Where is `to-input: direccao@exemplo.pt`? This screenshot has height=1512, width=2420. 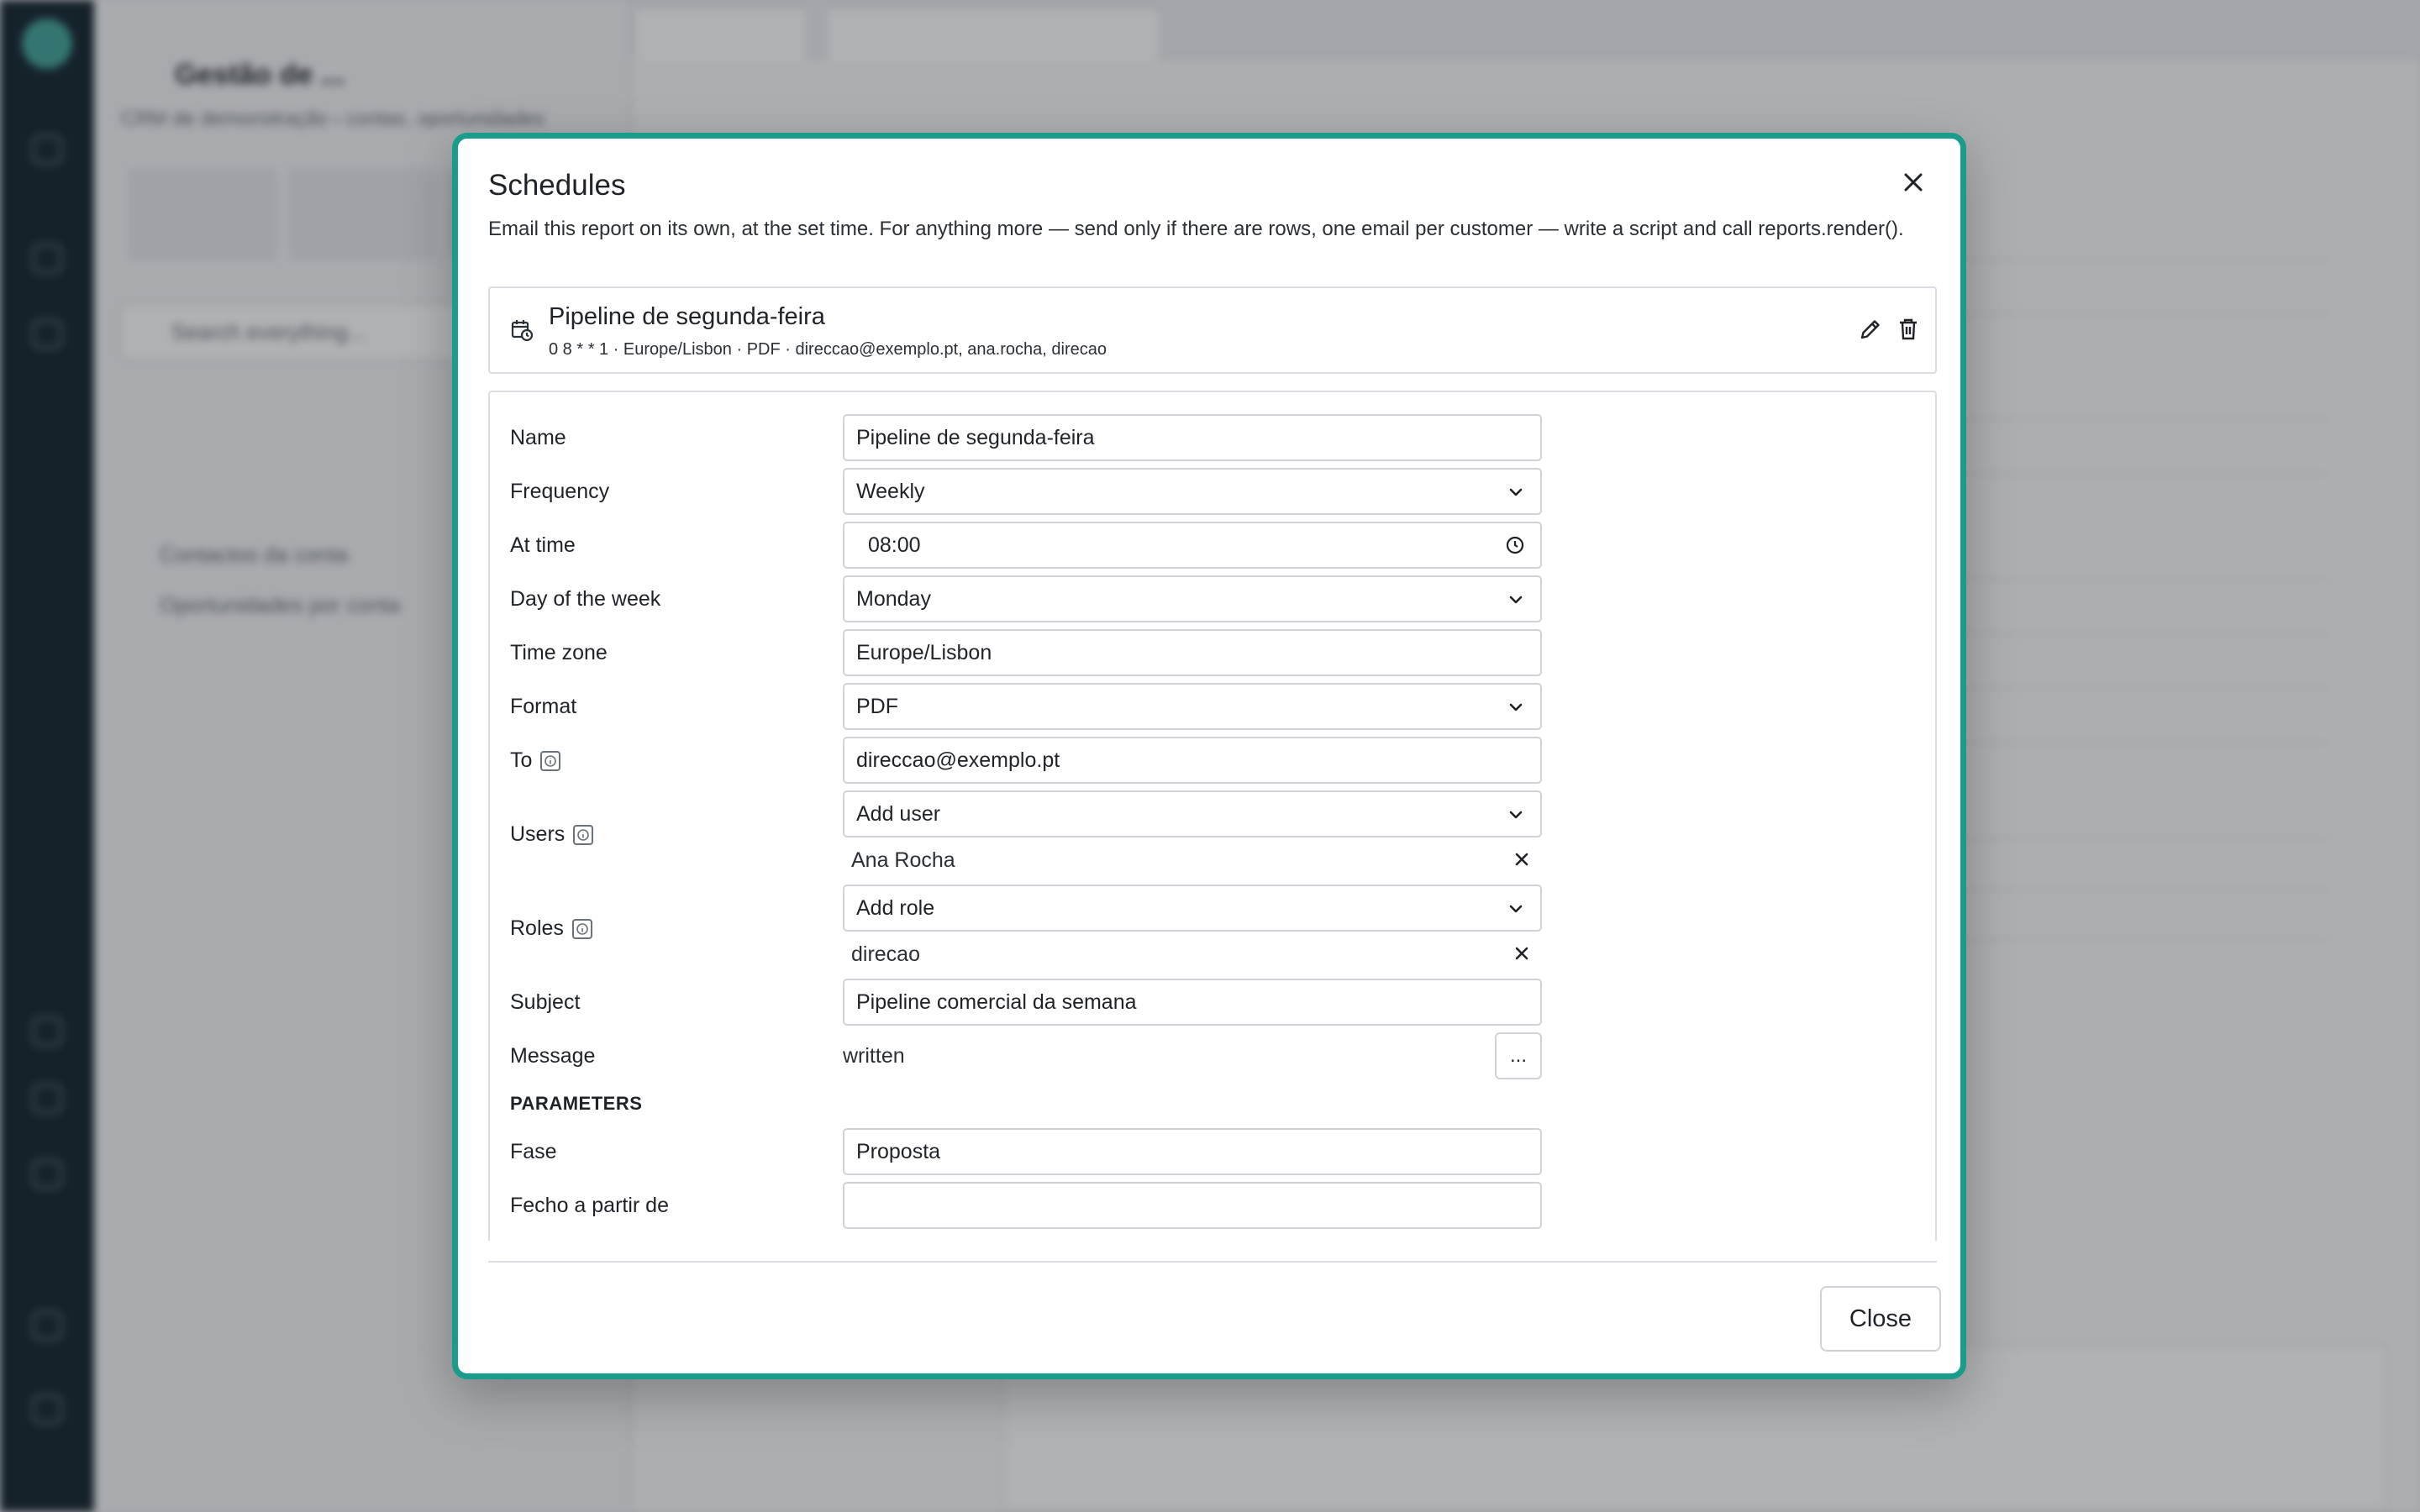
to-input: direccao@exemplo.pt is located at coordinates (1193, 760).